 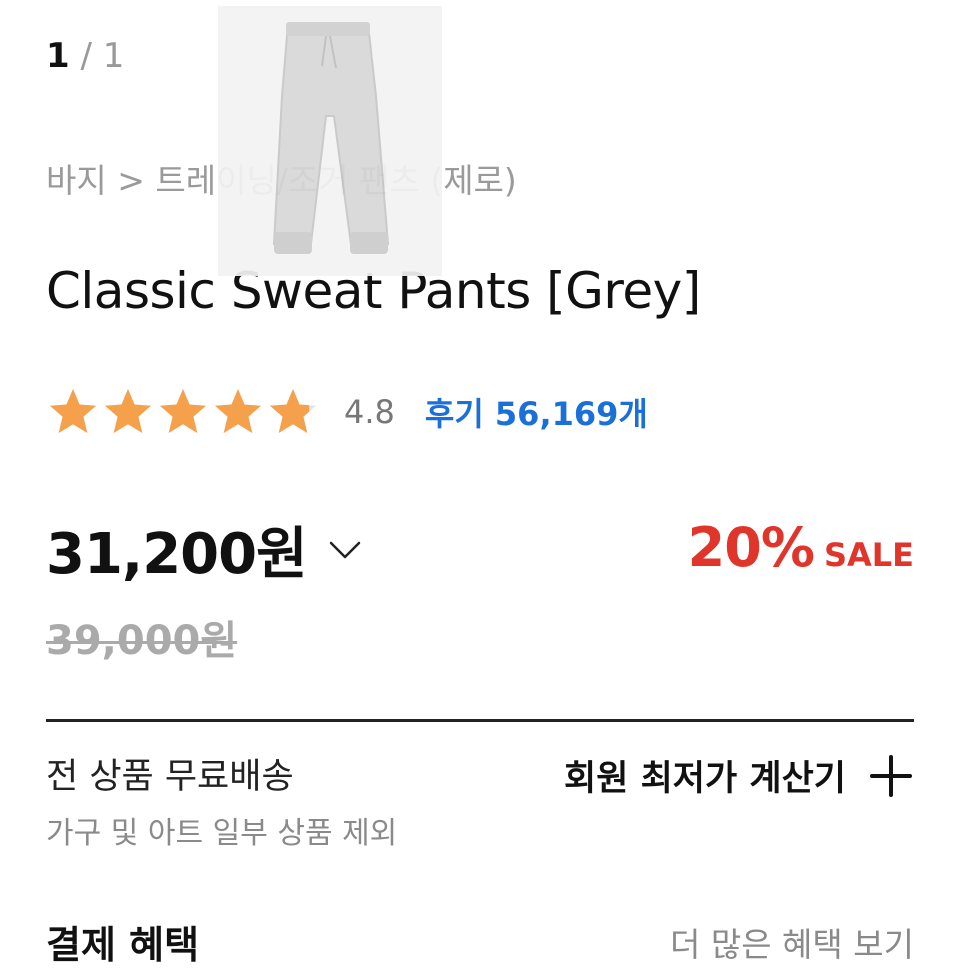 I want to click on product-thumbnail, so click(x=330, y=141).